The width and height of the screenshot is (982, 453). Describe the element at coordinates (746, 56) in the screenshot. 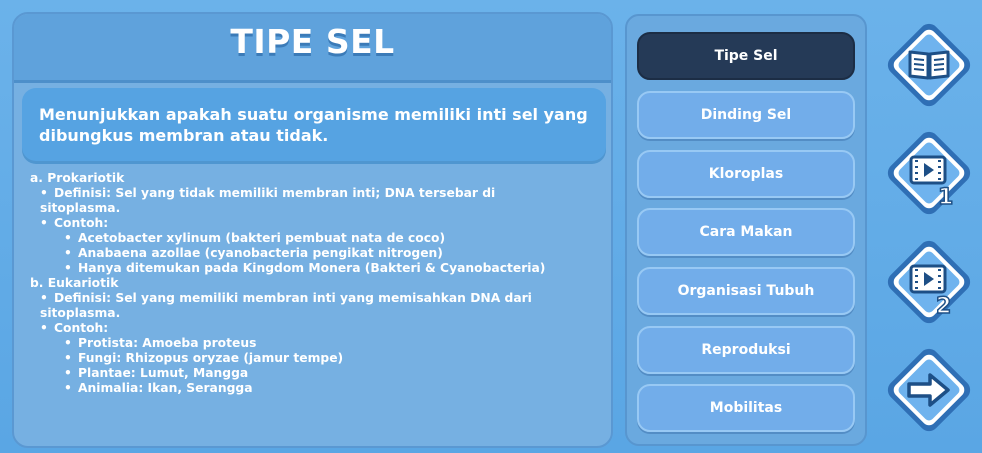

I see `menu-item-tipe-sel: Tipe Sel` at that location.